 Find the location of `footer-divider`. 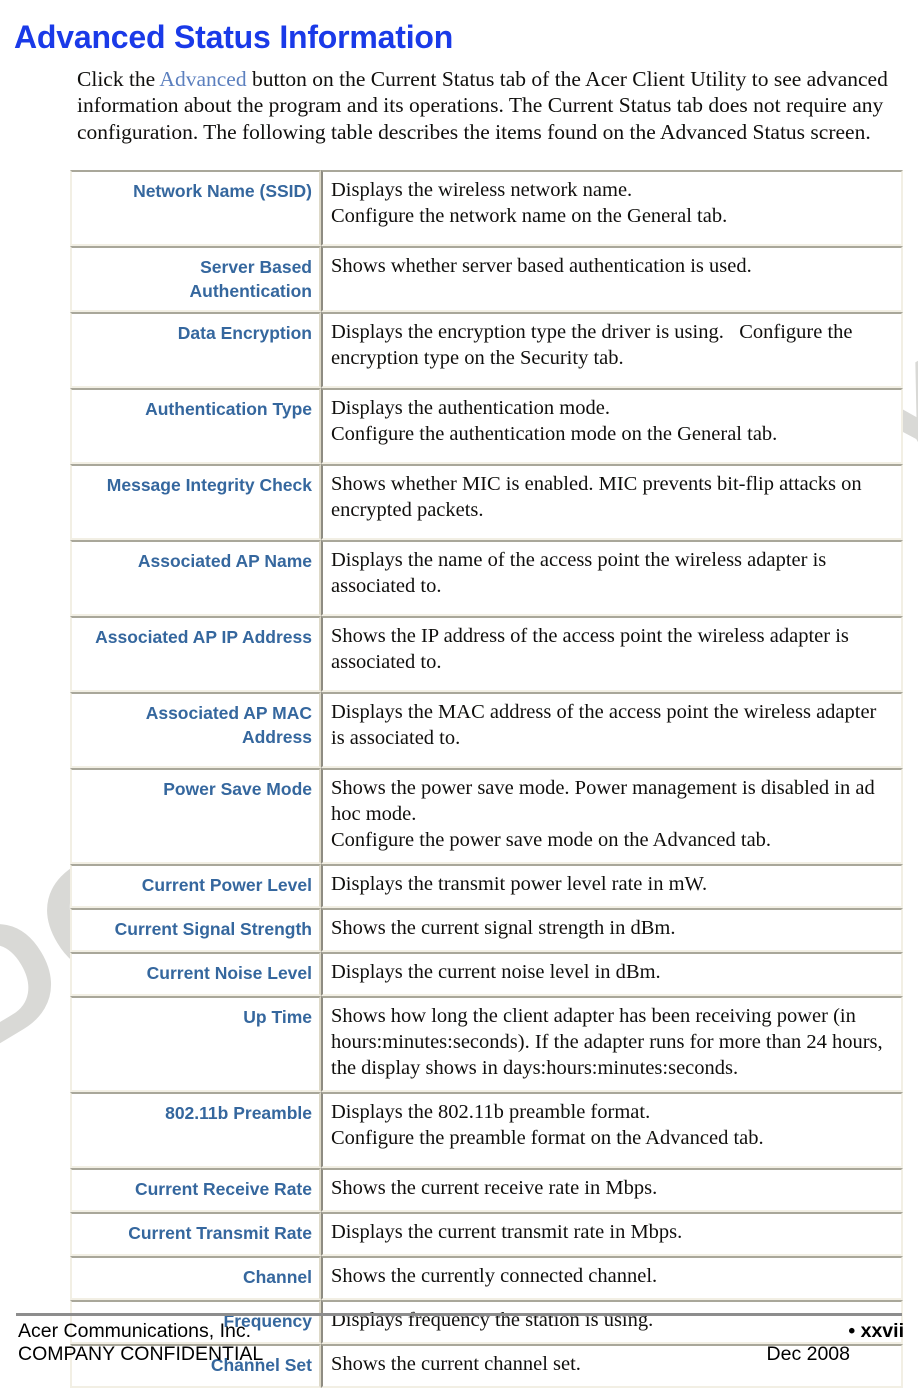

footer-divider is located at coordinates (459, 1314).